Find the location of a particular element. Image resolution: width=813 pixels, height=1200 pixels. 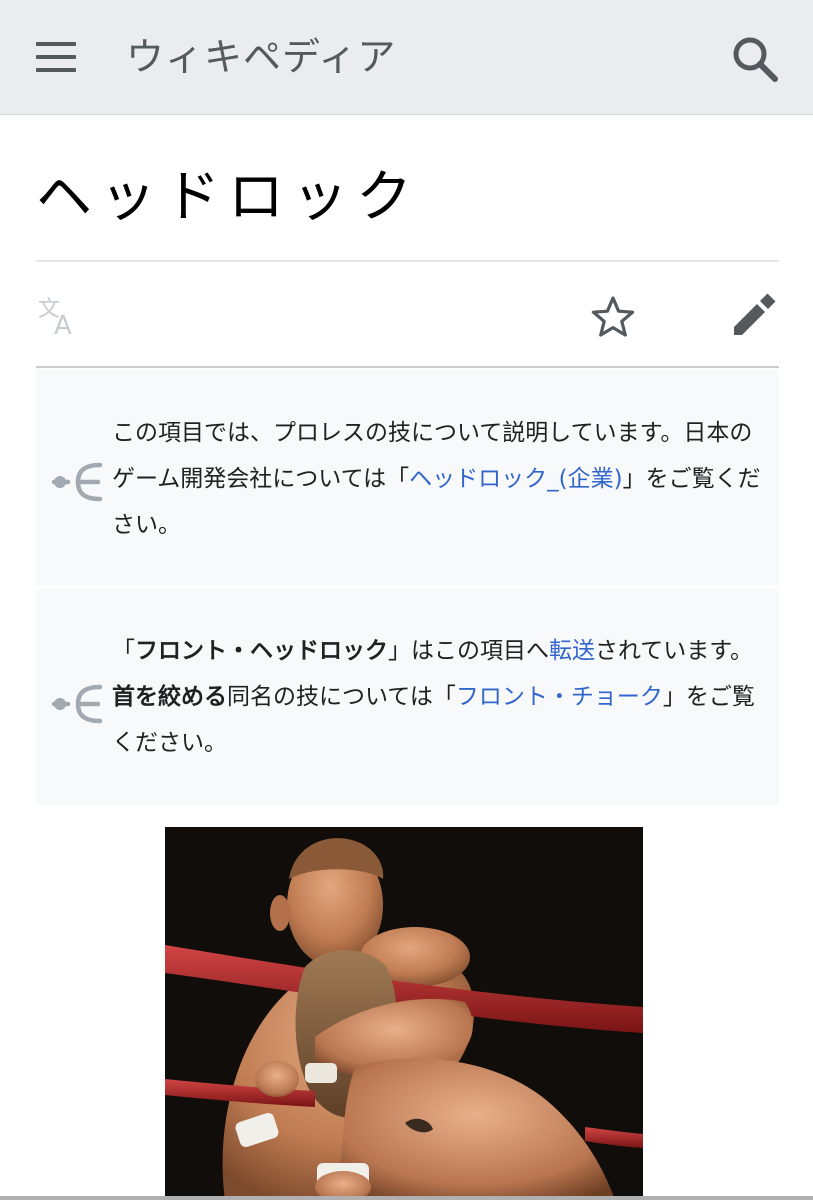

hatnote-link-redirect: 転送 is located at coordinates (572, 651).